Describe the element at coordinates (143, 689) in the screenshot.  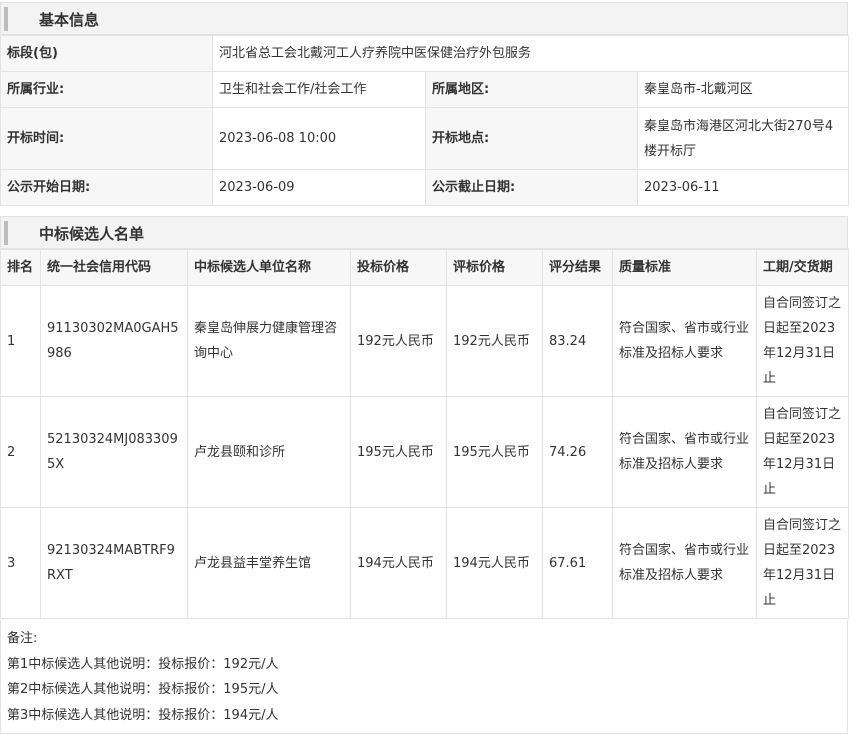
I see `note-line: 第2中标候选人其他说明：投标报价：195元/人` at that location.